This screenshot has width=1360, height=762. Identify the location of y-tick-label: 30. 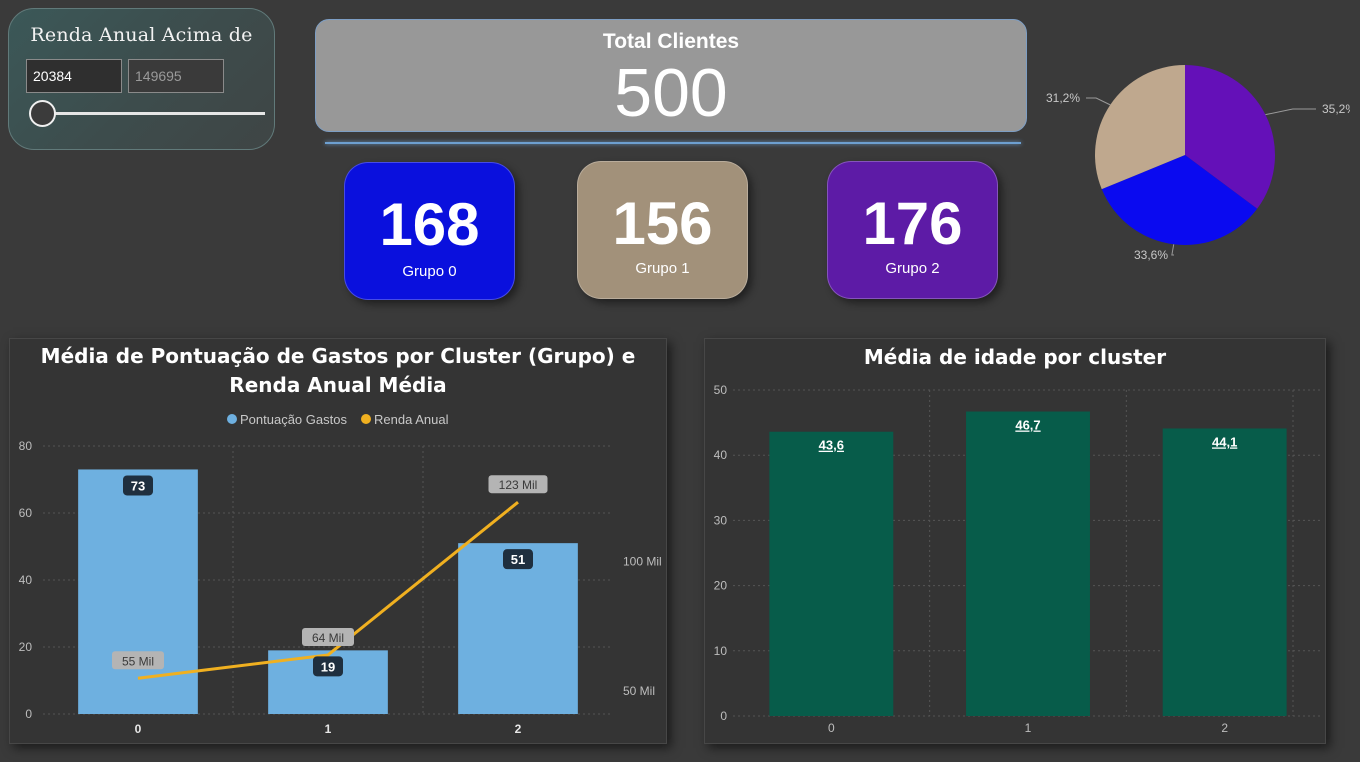
(721, 520).